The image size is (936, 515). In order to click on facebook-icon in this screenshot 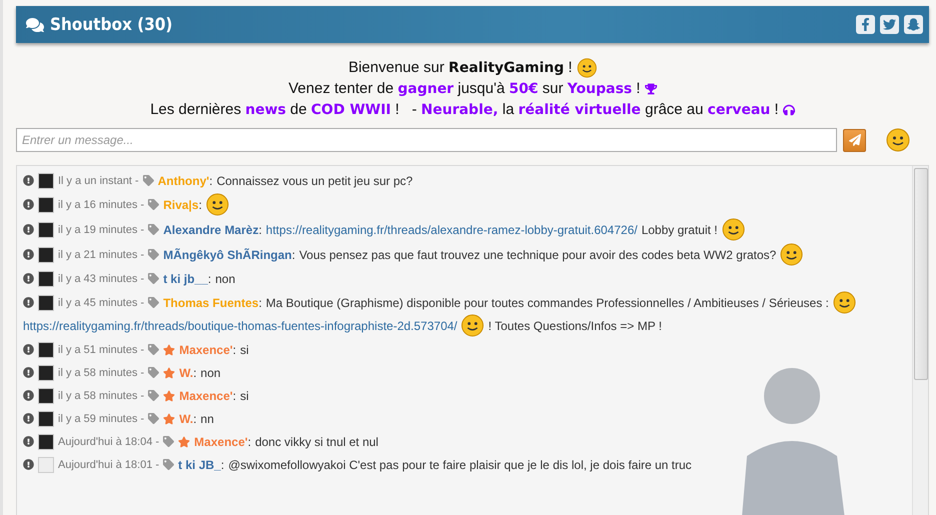, I will do `click(865, 24)`.